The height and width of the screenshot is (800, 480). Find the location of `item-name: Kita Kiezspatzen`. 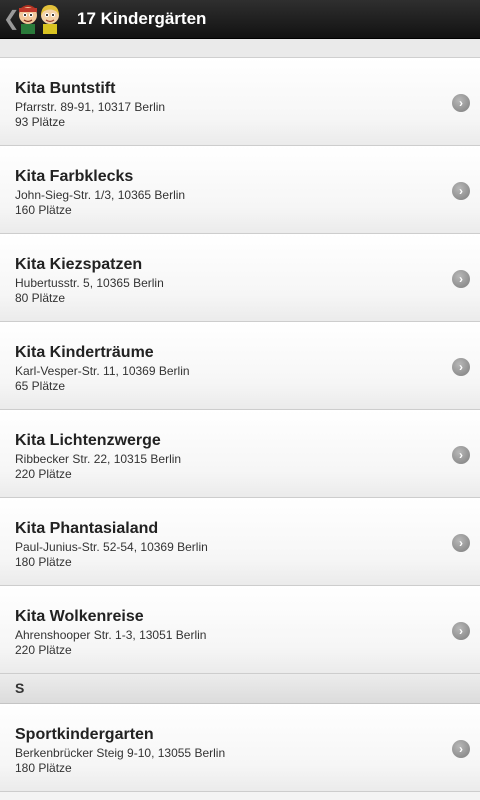

item-name: Kita Kiezspatzen is located at coordinates (79, 264).